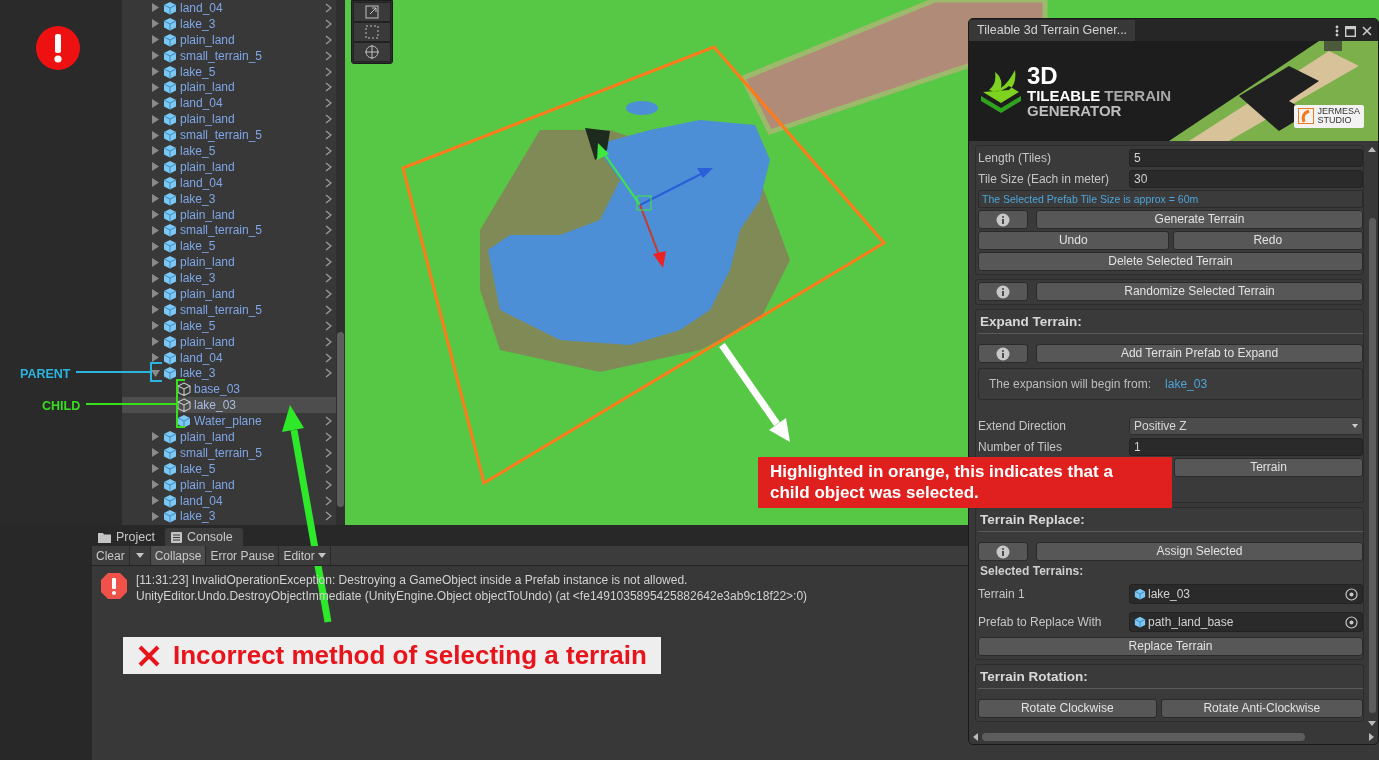 The width and height of the screenshot is (1379, 760). I want to click on input-field: 30, so click(1246, 178).